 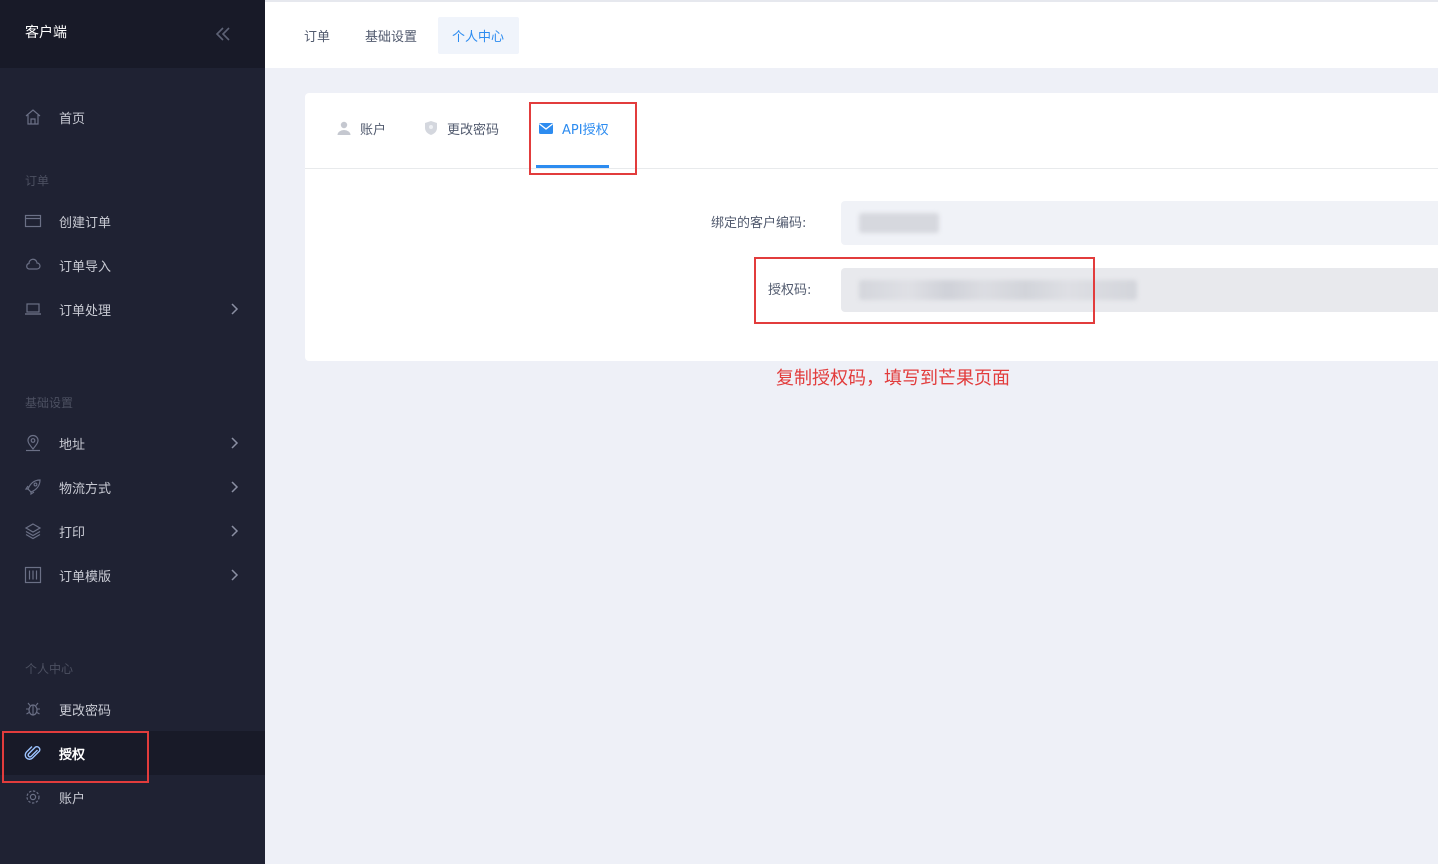 What do you see at coordinates (132, 221) in the screenshot?
I see `sidebar-item-create-order: 创建订单` at bounding box center [132, 221].